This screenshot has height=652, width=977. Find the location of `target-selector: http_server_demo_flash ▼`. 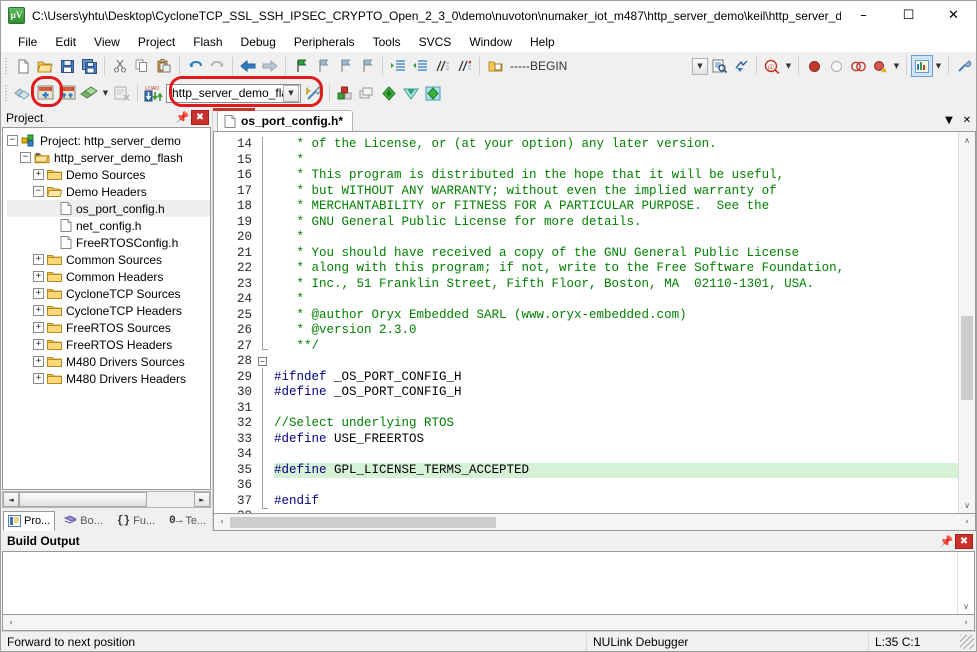

target-selector: http_server_demo_flash ▼ is located at coordinates (233, 93).